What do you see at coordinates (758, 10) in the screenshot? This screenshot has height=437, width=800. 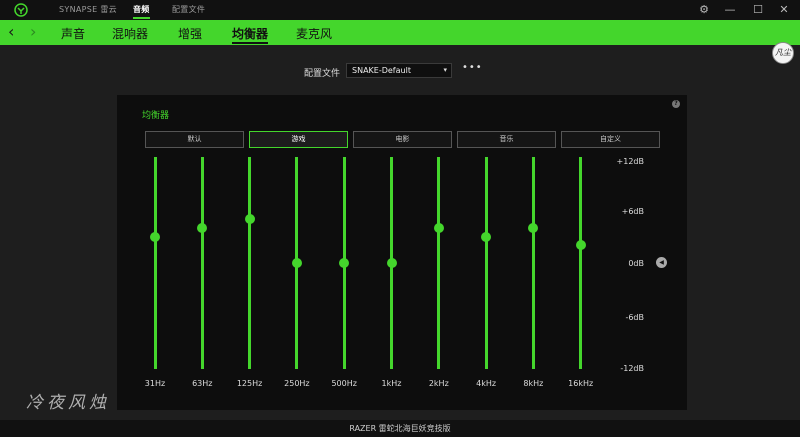 I see `maximize-icon: ☐` at bounding box center [758, 10].